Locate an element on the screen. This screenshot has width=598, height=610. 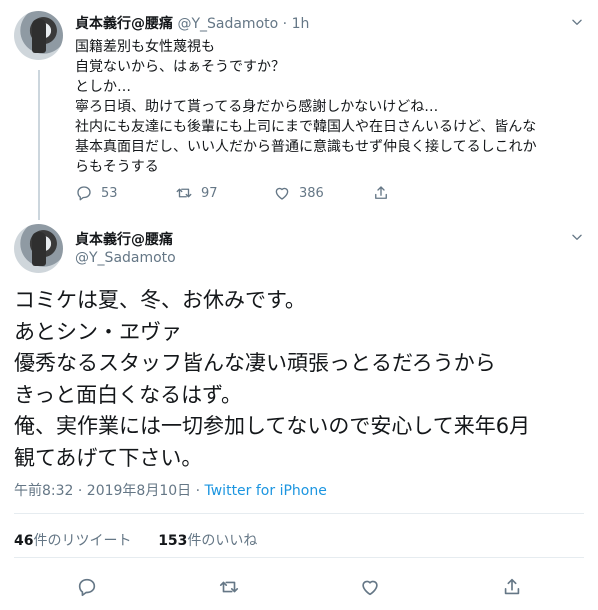
likes-count: 153 is located at coordinates (173, 541).